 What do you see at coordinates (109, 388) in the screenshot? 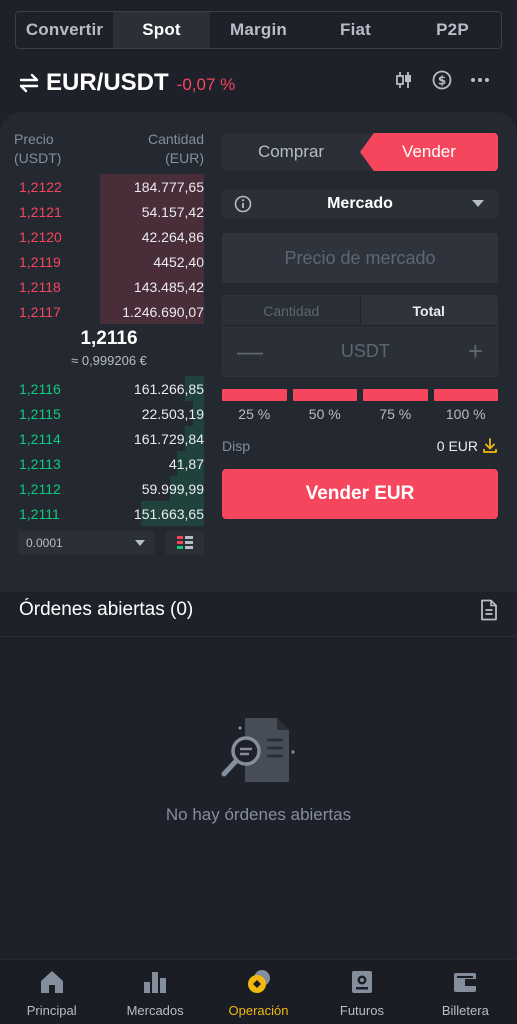
I see `bid-row: 1,2116 161.266,85` at bounding box center [109, 388].